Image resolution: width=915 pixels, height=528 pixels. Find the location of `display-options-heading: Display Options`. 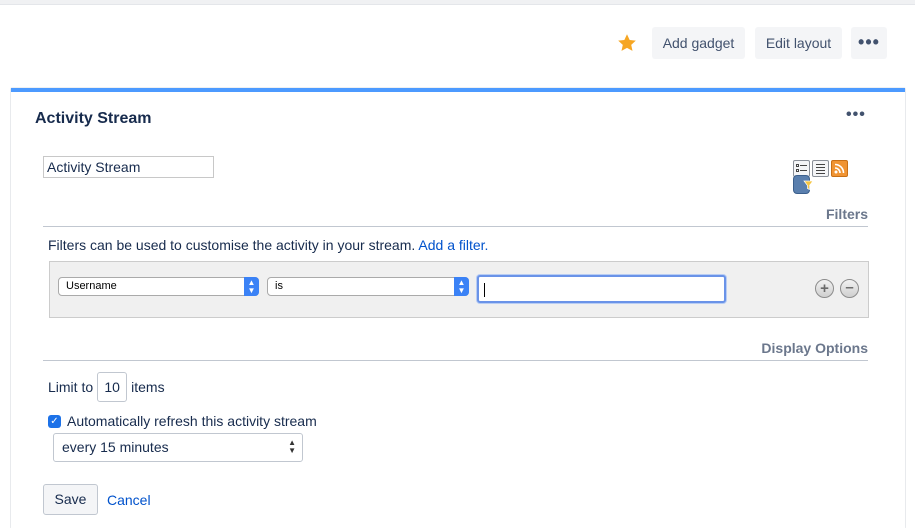

display-options-heading: Display Options is located at coordinates (455, 350).